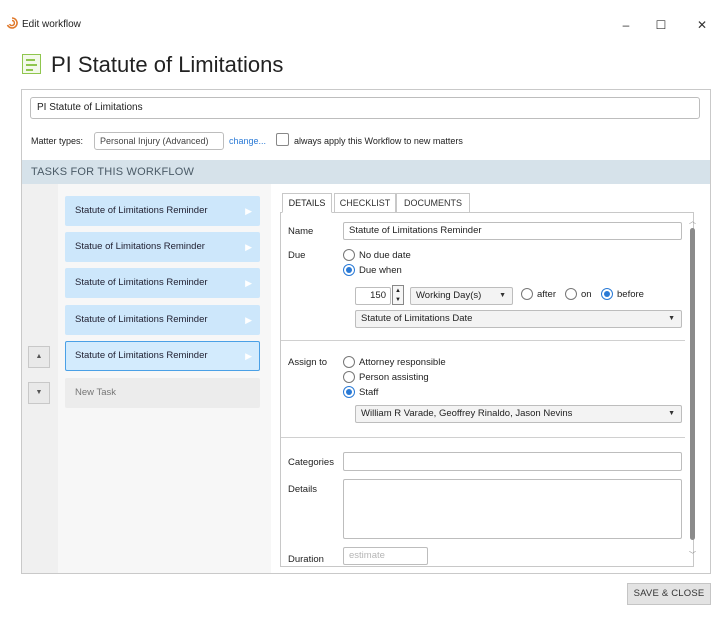 The height and width of the screenshot is (622, 724). What do you see at coordinates (349, 392) in the screenshot?
I see `staff-radio` at bounding box center [349, 392].